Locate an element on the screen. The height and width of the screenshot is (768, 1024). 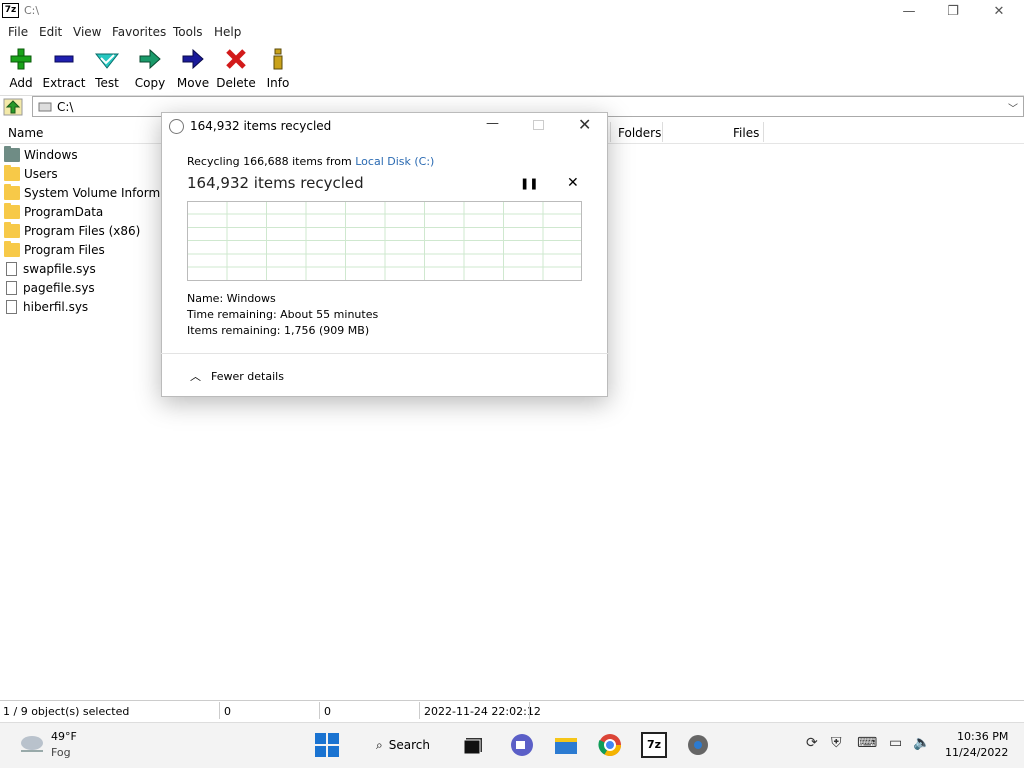
menu-edit: Edit is located at coordinates (50, 32).